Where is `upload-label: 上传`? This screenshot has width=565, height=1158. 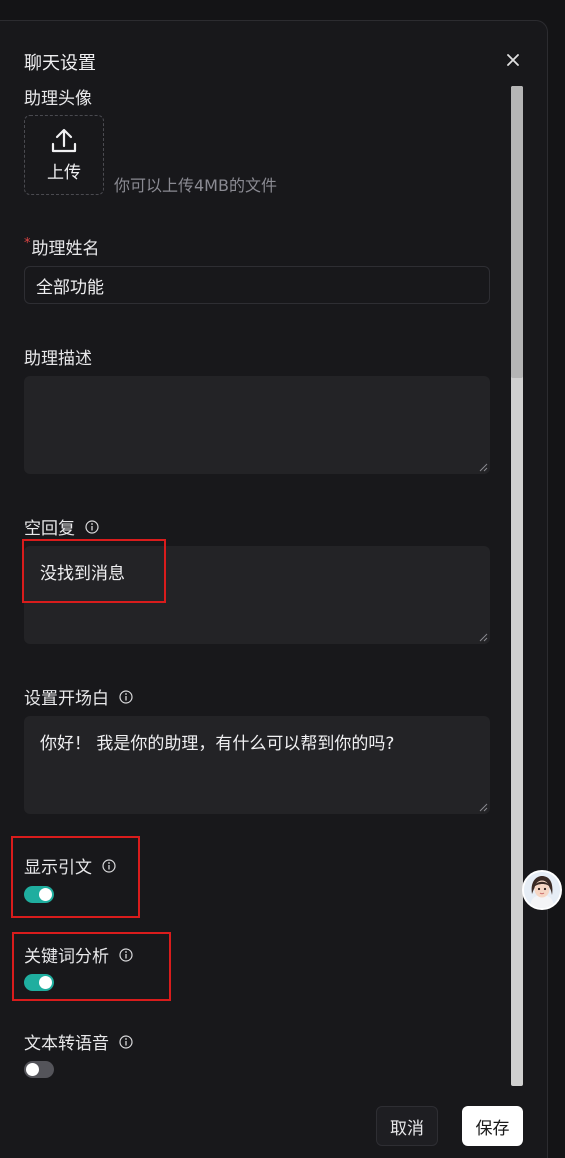 upload-label: 上传 is located at coordinates (64, 172).